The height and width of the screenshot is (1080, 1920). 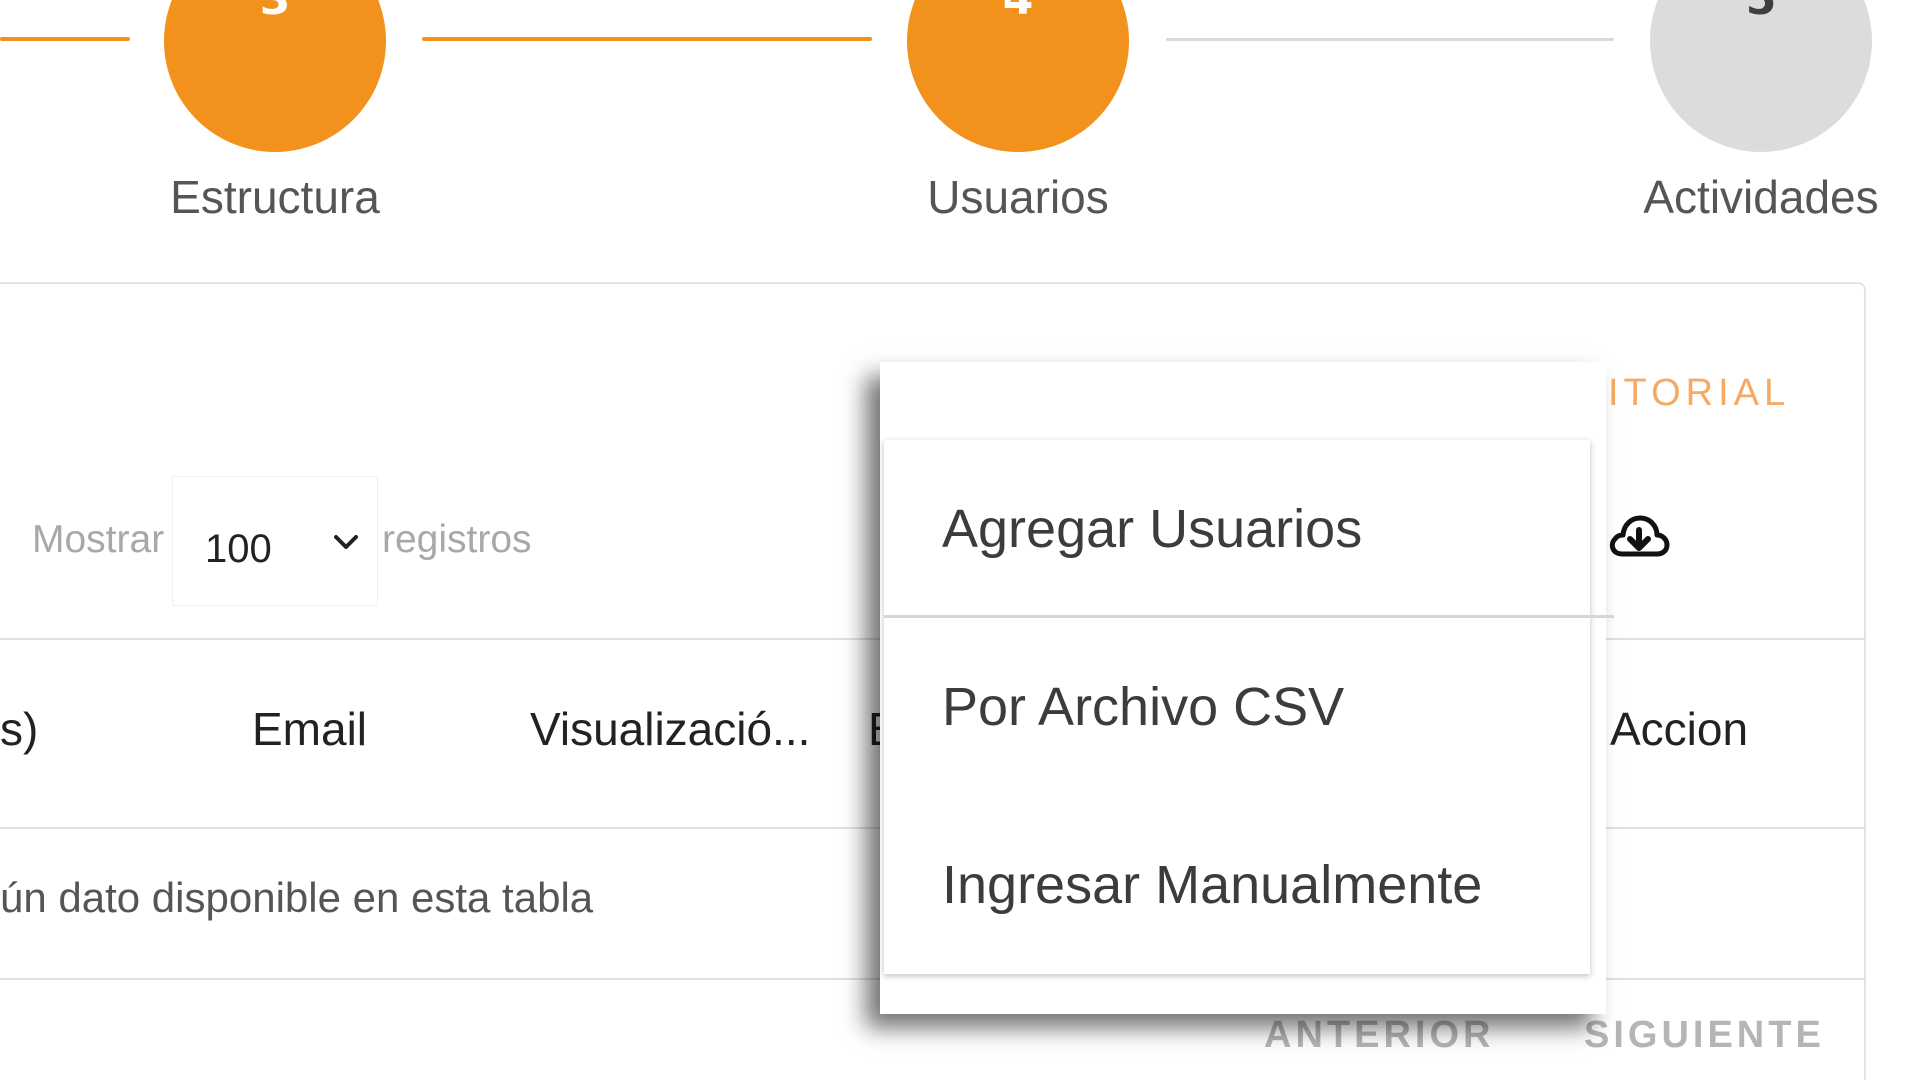 What do you see at coordinates (309, 729) in the screenshot?
I see `column-header-email: Email` at bounding box center [309, 729].